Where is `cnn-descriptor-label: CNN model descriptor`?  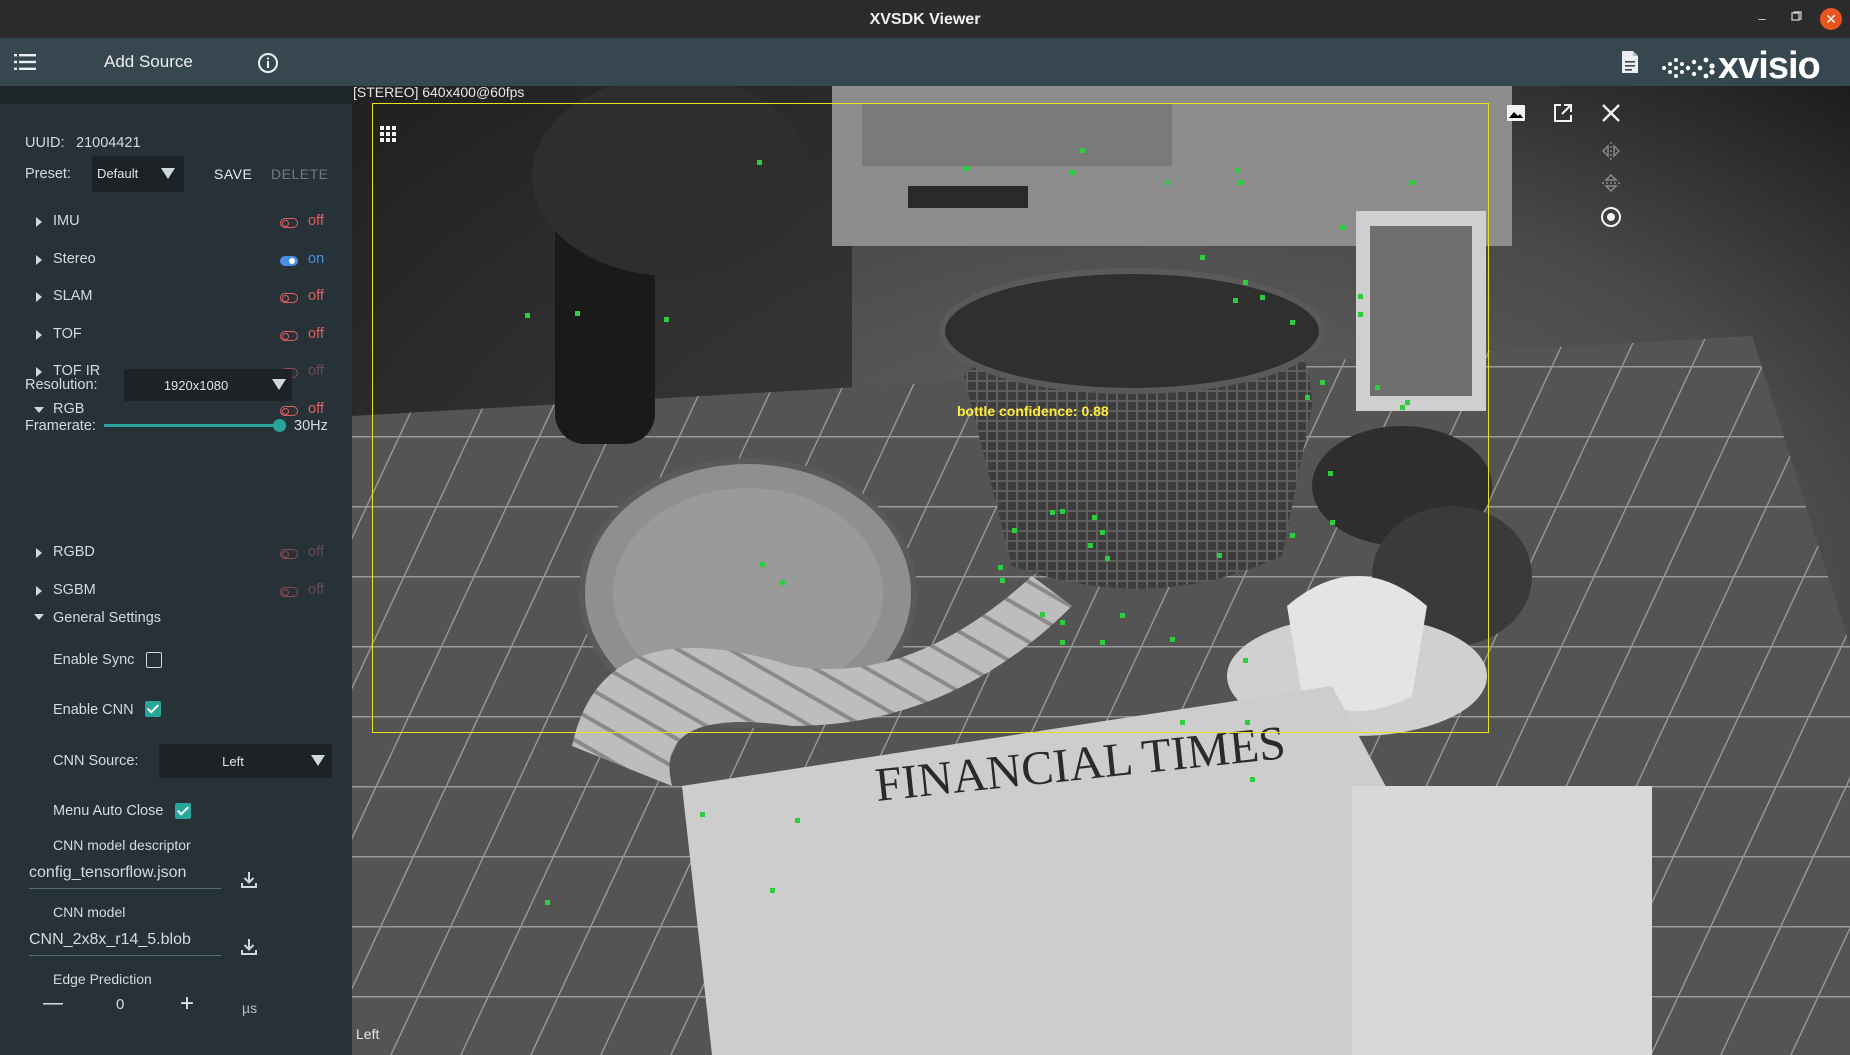
cnn-descriptor-label: CNN model descriptor is located at coordinates (122, 845).